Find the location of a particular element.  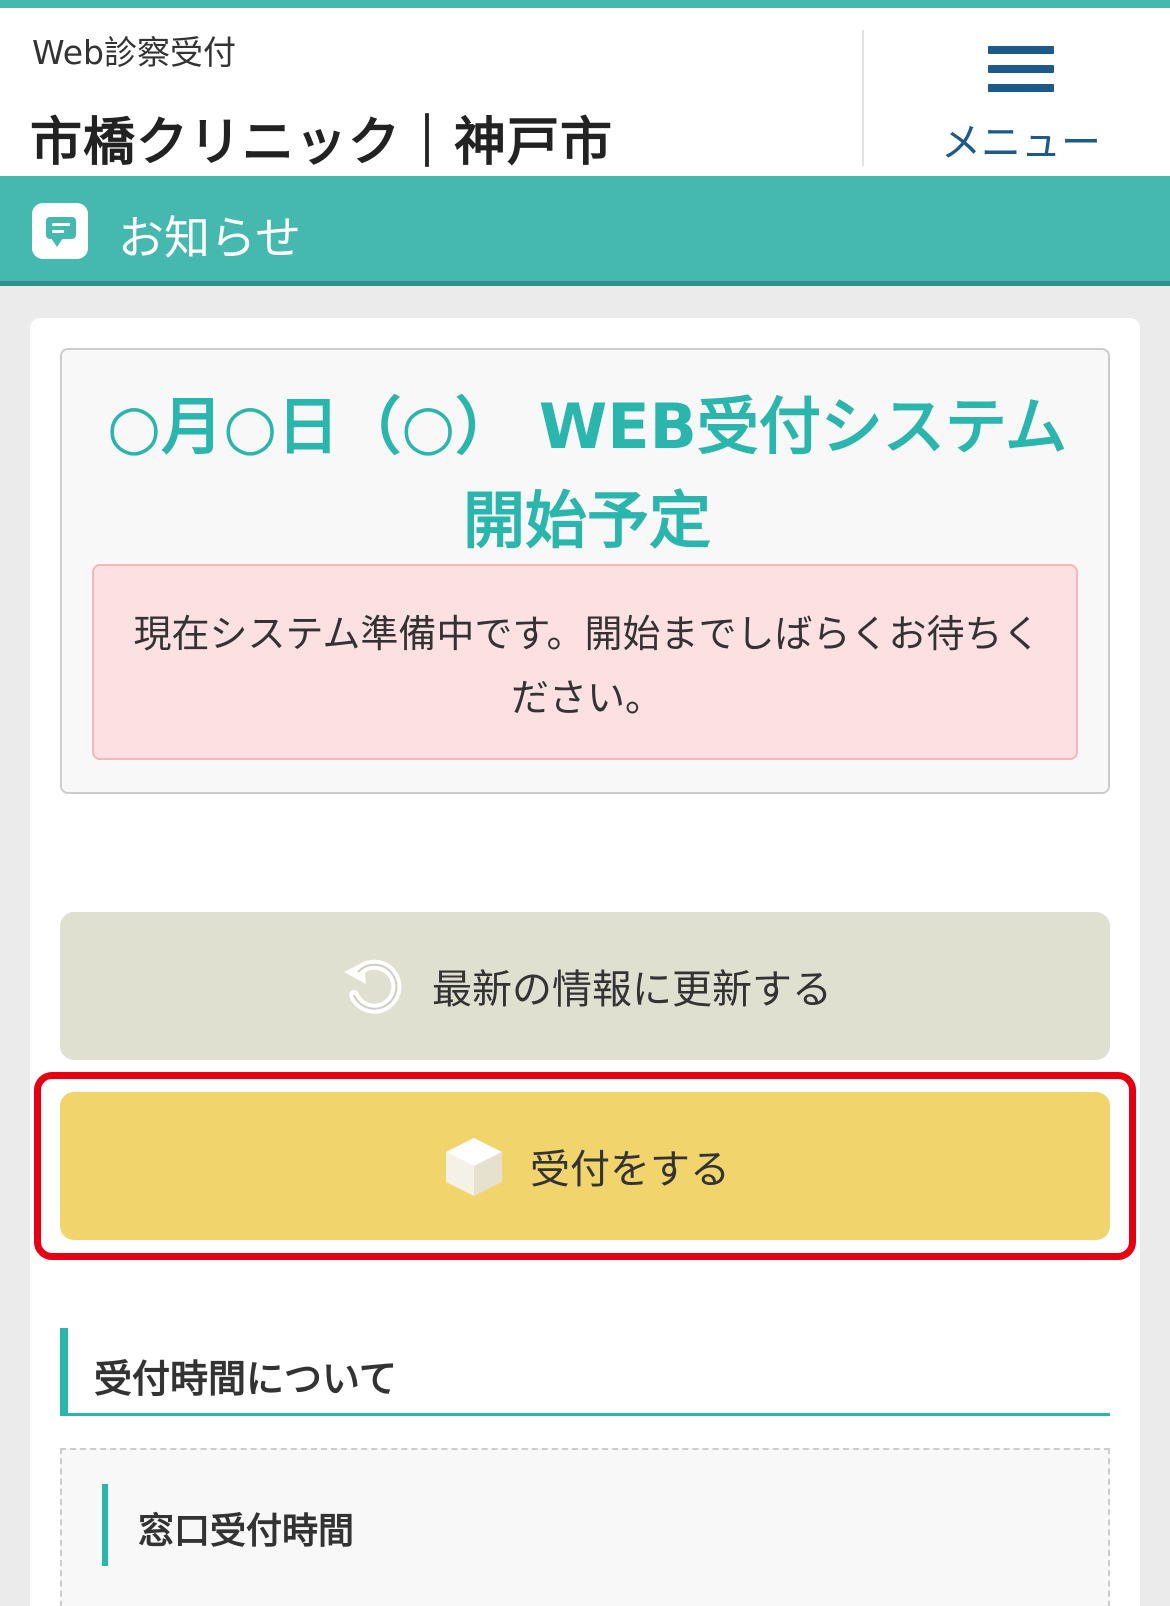

reserve-button-label: 受付をする is located at coordinates (630, 1170).